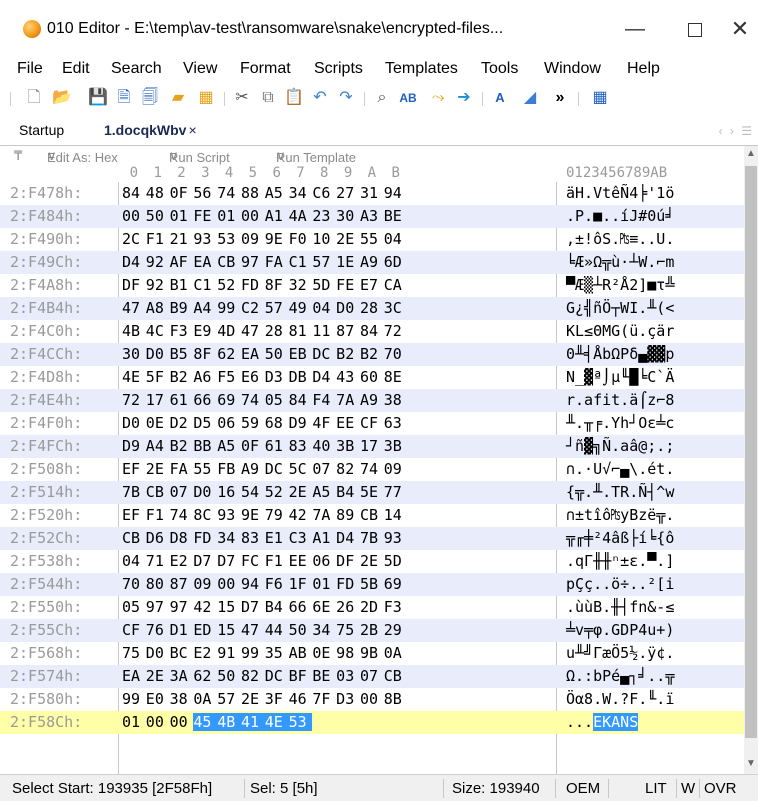 Image resolution: width=758 pixels, height=801 pixels. What do you see at coordinates (277, 262) in the screenshot?
I see `hex-byte: FA` at bounding box center [277, 262].